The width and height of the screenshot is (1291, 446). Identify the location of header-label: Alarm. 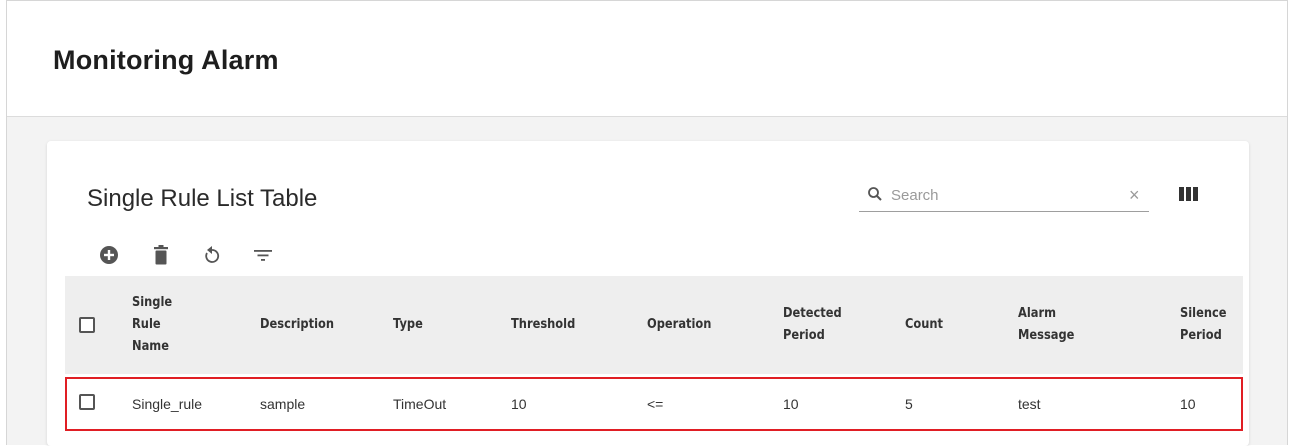
(1037, 313).